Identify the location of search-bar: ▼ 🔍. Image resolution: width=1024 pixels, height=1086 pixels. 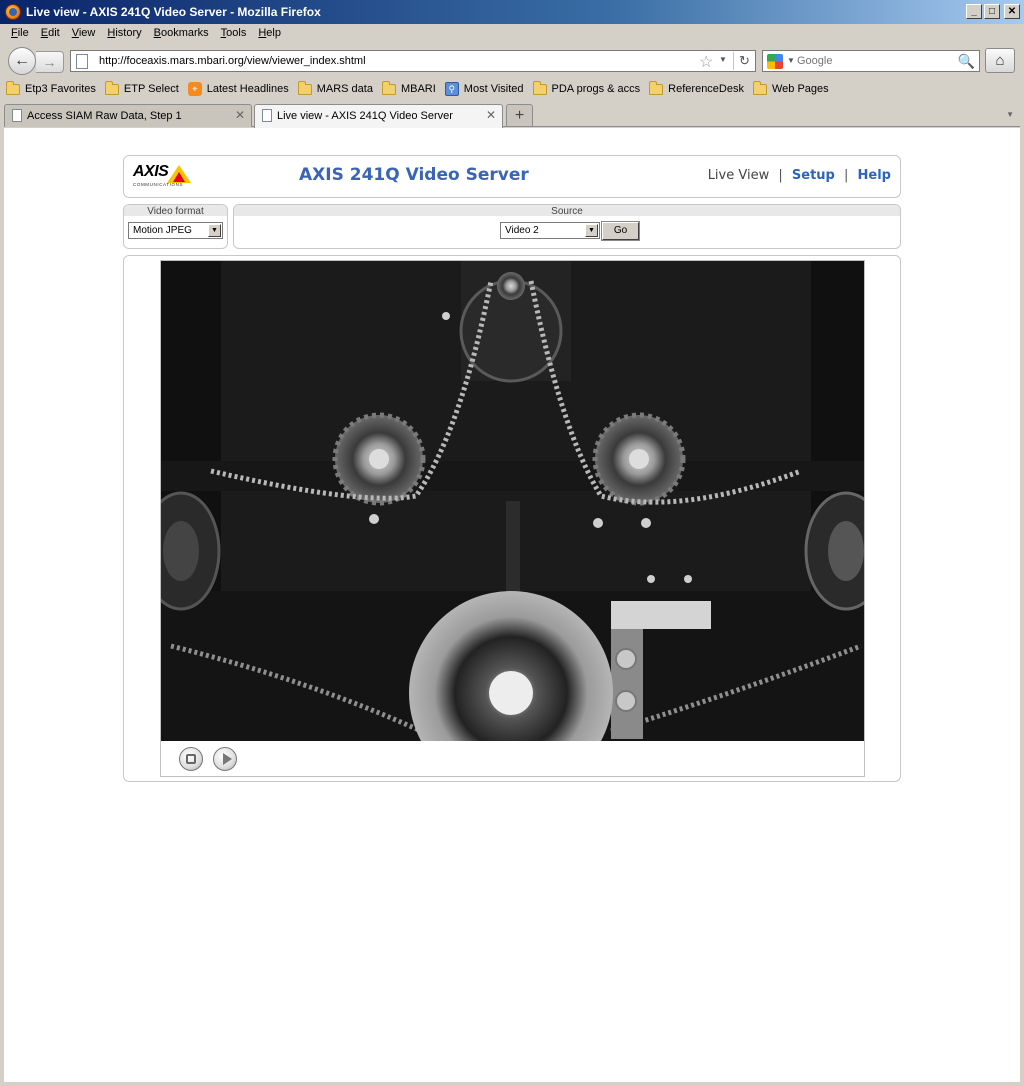
(871, 61).